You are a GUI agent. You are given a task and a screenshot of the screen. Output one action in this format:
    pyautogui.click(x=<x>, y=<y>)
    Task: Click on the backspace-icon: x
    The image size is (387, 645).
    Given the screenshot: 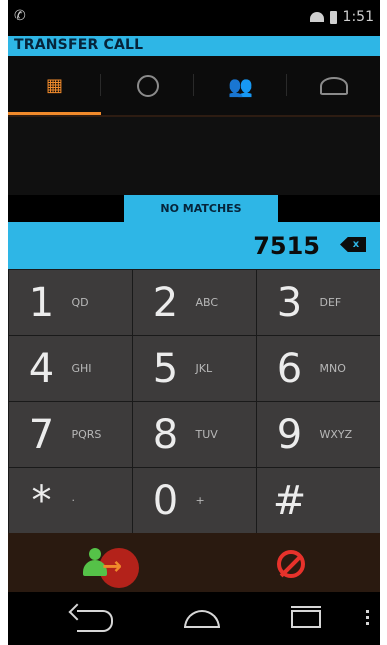 What is the action you would take?
    pyautogui.click(x=353, y=244)
    